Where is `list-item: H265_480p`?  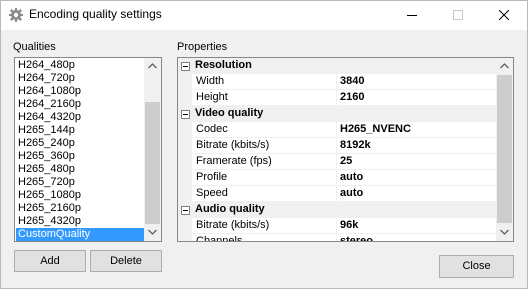
list-item: H265_480p is located at coordinates (80, 169).